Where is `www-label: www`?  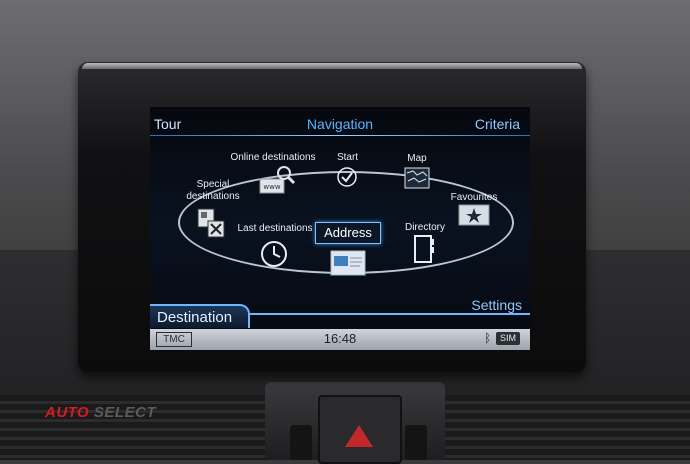 www-label: www is located at coordinates (271, 187).